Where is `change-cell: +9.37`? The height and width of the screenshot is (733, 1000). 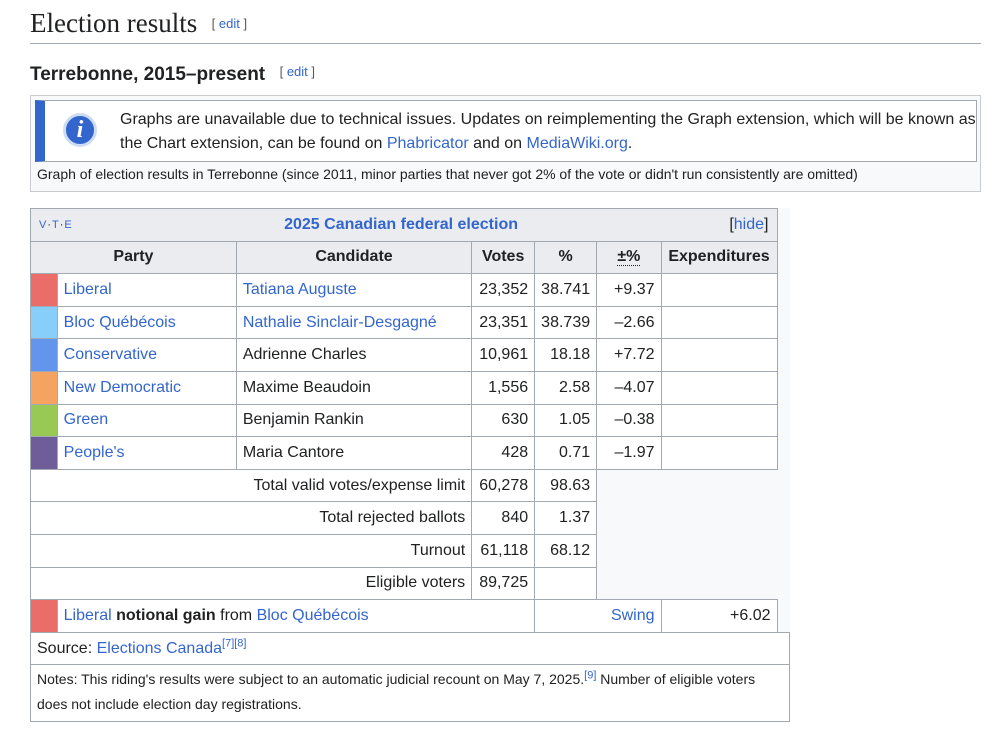
change-cell: +9.37 is located at coordinates (629, 290).